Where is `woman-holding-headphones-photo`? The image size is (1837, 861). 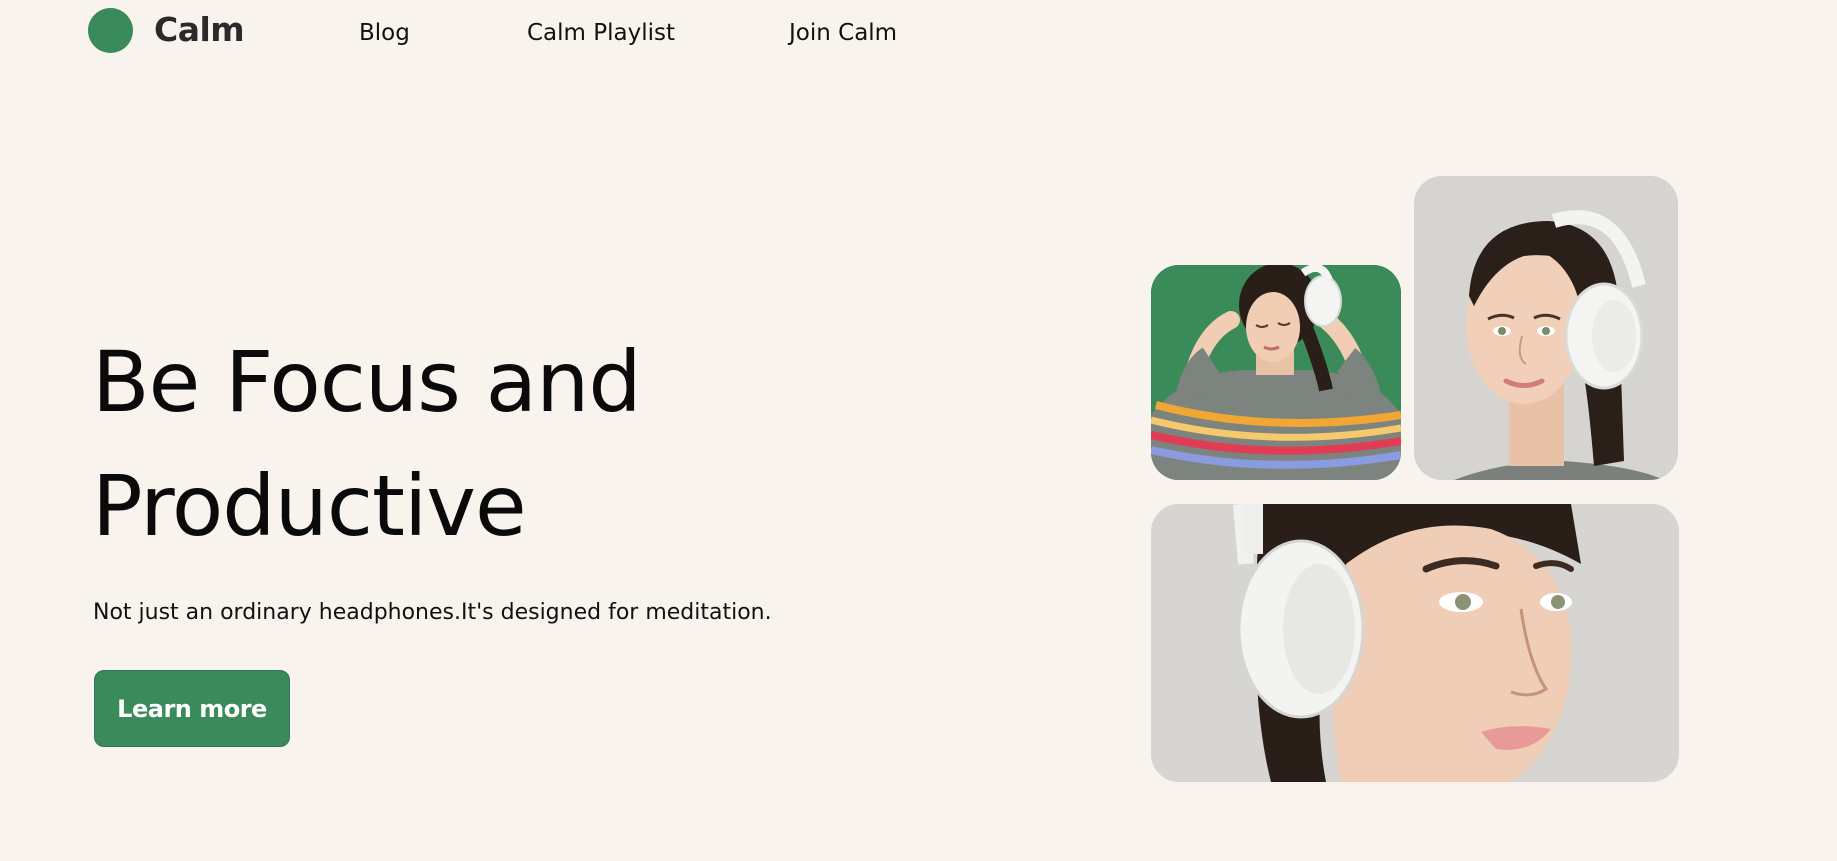
woman-holding-headphones-photo is located at coordinates (1276, 372).